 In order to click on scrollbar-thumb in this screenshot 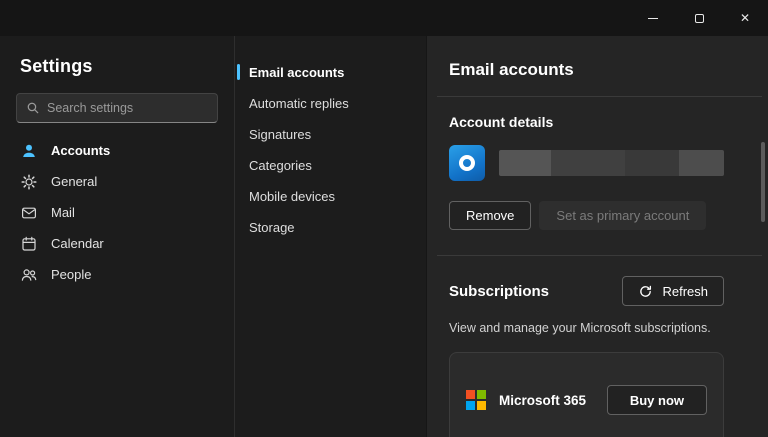, I will do `click(763, 182)`.